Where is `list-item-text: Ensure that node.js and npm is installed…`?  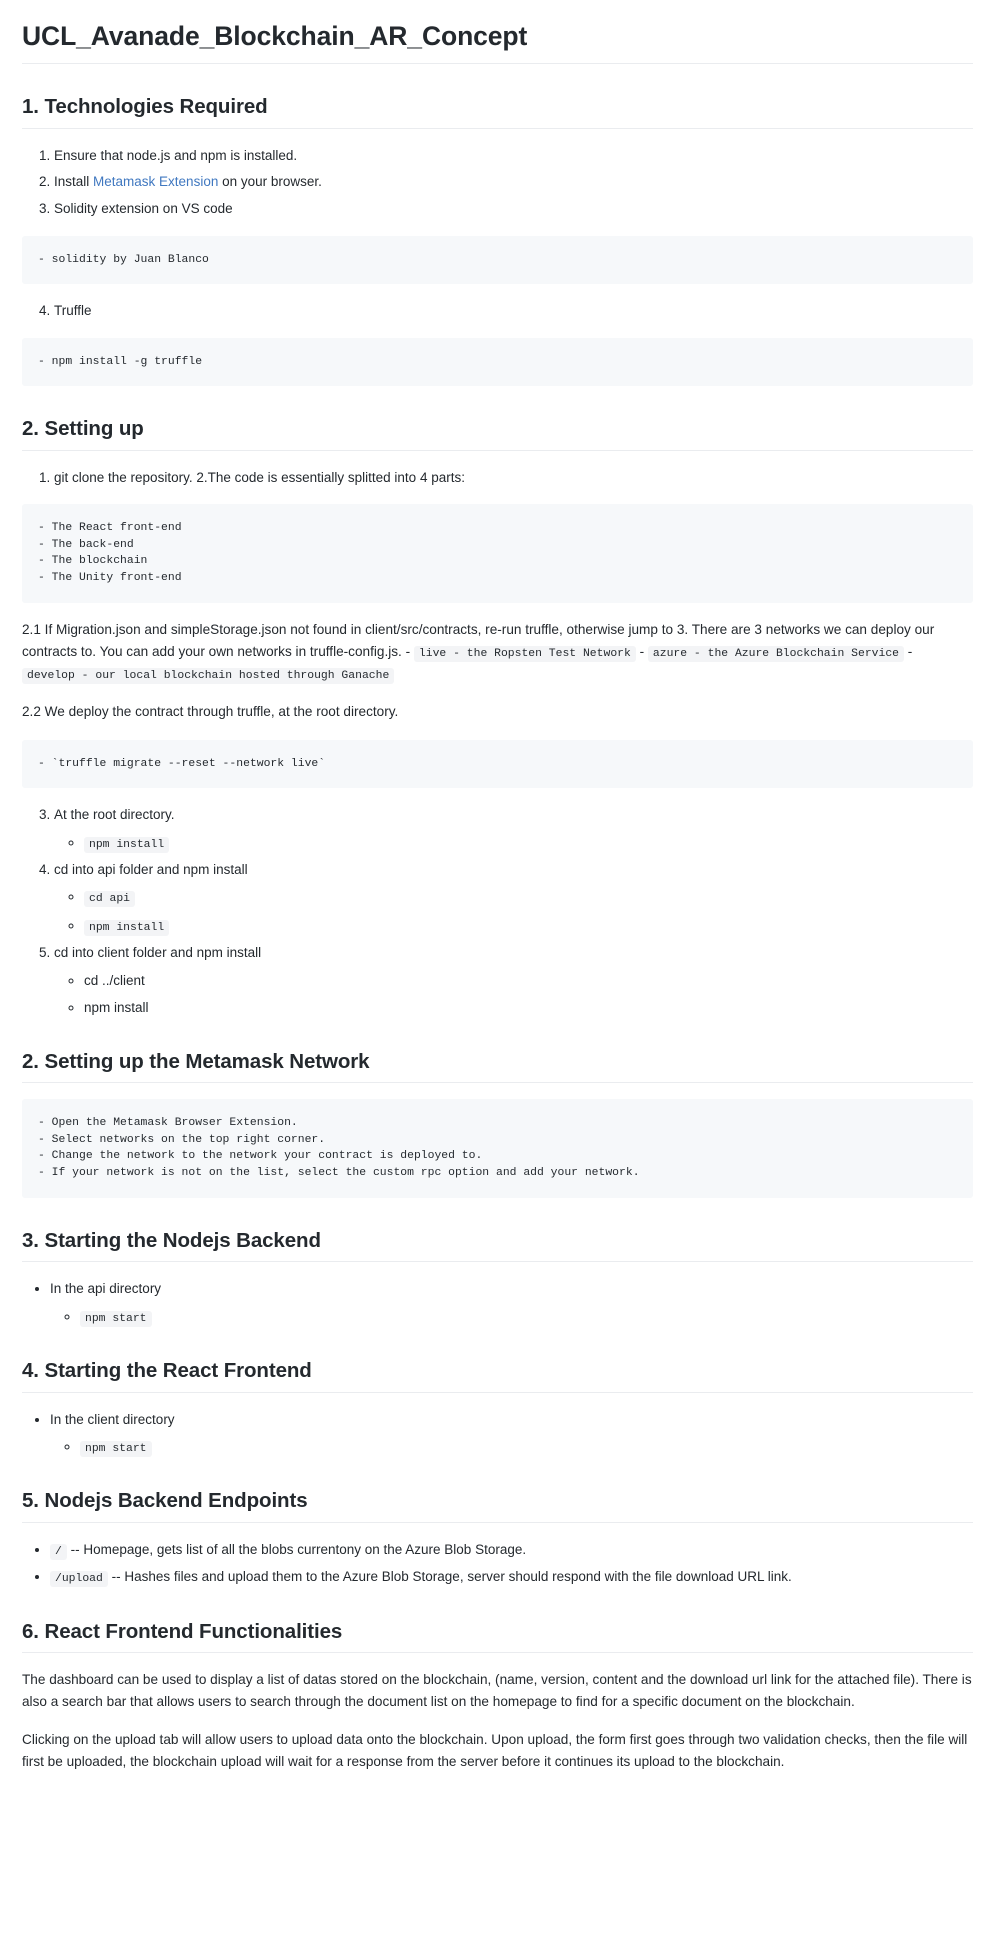 list-item-text: Ensure that node.js and npm is installed… is located at coordinates (176, 155).